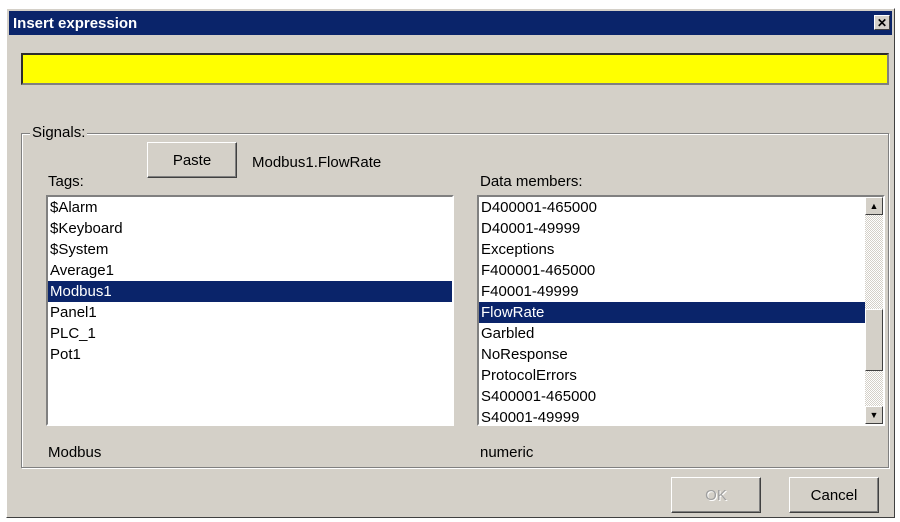  Describe the element at coordinates (317, 162) in the screenshot. I see `selected-signal-path: Modbus1.FlowRate` at that location.